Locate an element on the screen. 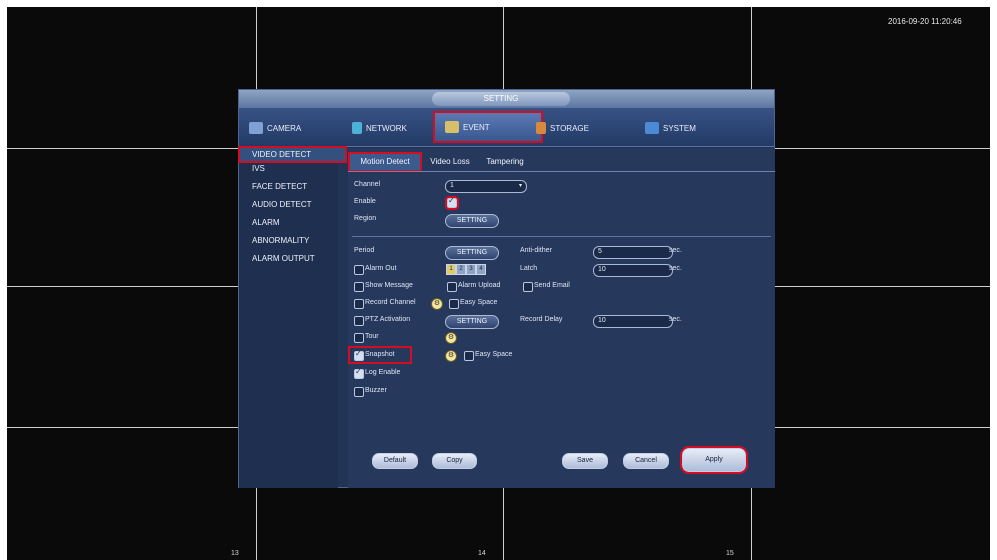  nav-storage: STORAGE is located at coordinates (562, 128).